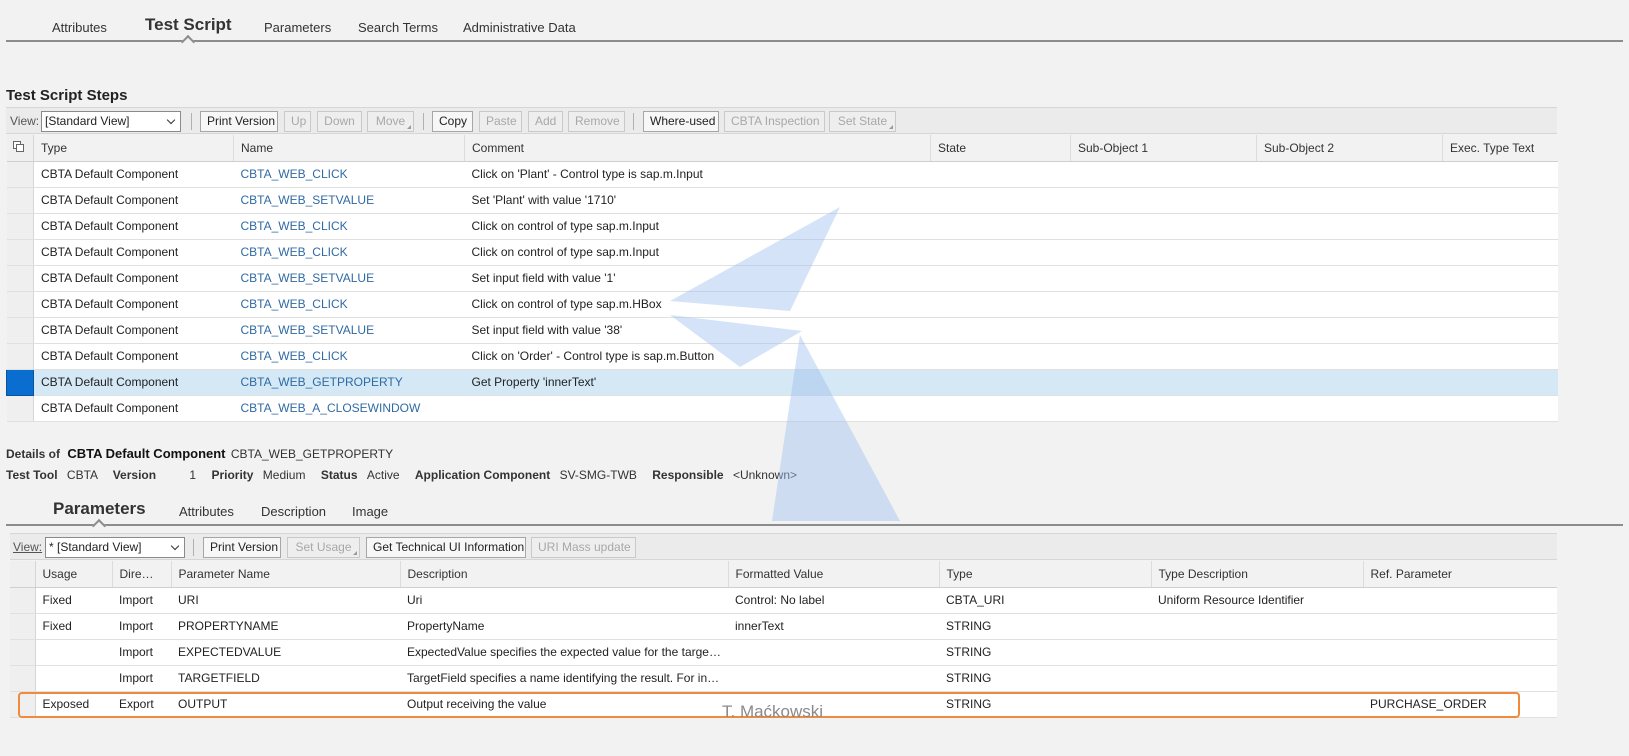  Describe the element at coordinates (596, 121) in the screenshot. I see `remove-button: Remove` at that location.